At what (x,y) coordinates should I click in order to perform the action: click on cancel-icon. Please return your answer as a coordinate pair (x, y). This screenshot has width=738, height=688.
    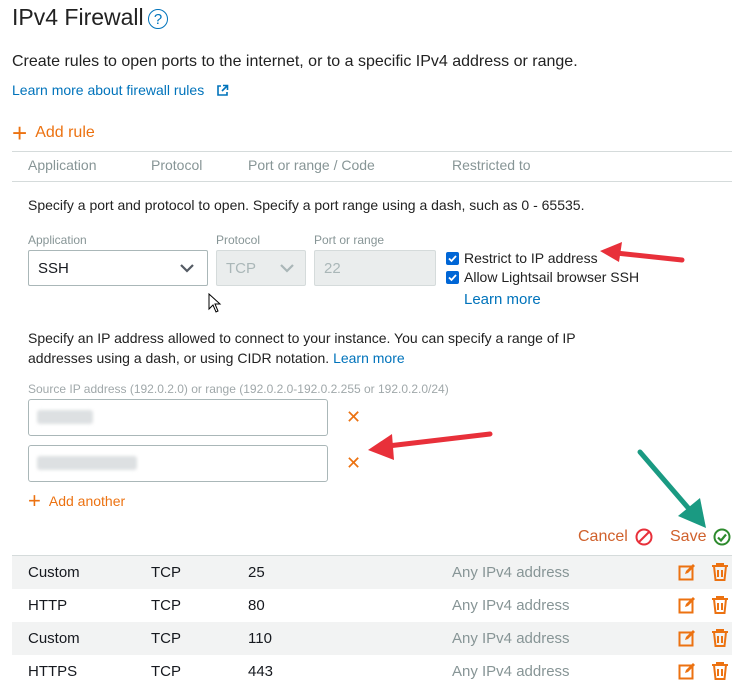
    Looking at the image, I should click on (644, 537).